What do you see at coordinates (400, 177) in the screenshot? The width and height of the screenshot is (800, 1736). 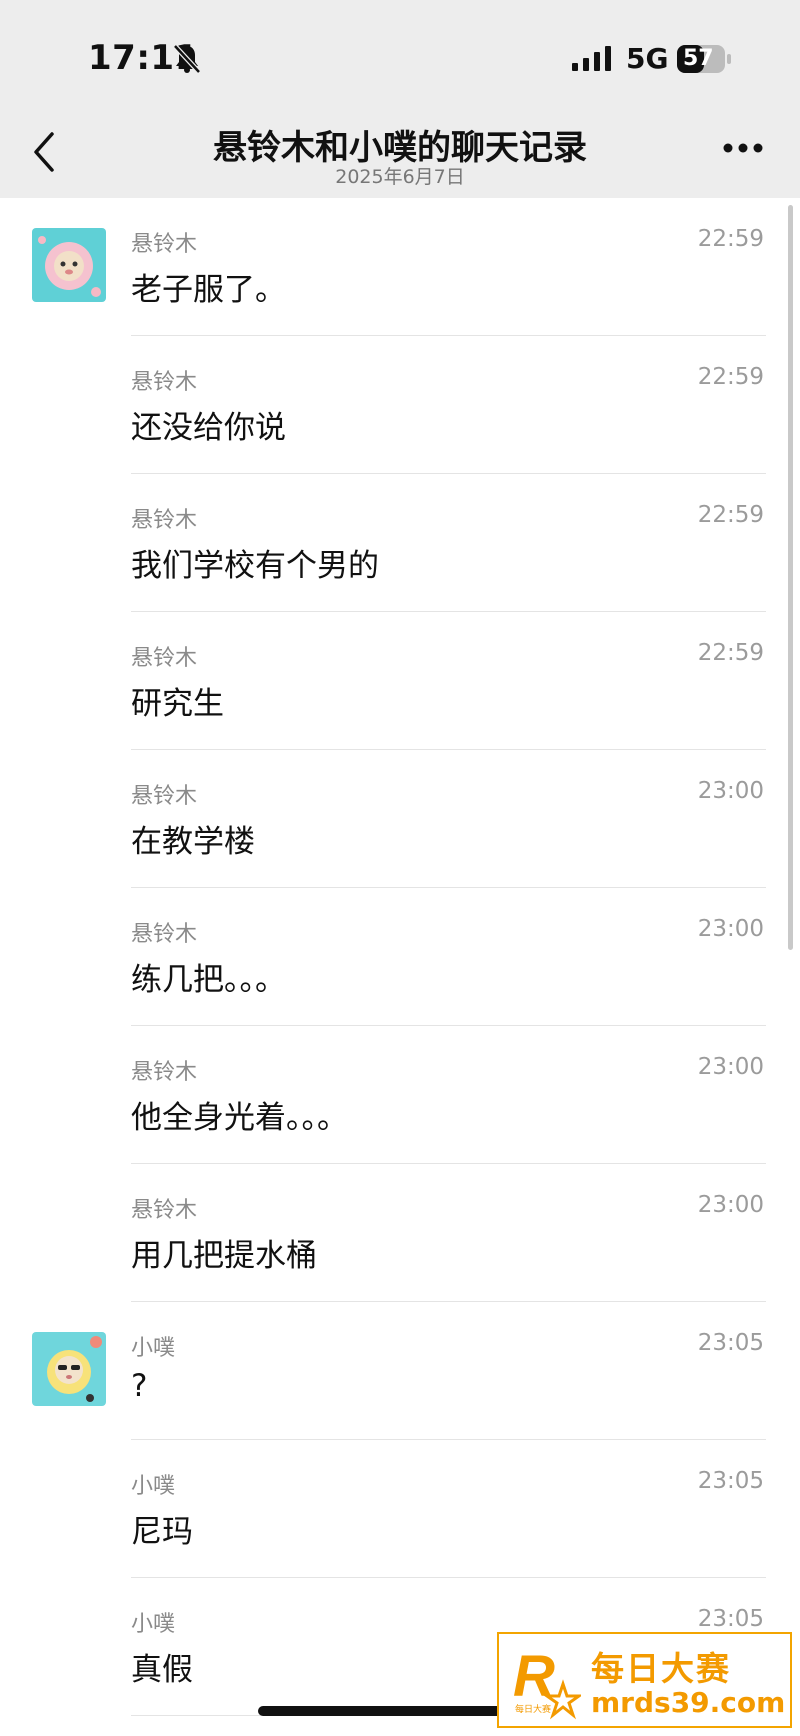 I see `page-date: 2025年6月7日` at bounding box center [400, 177].